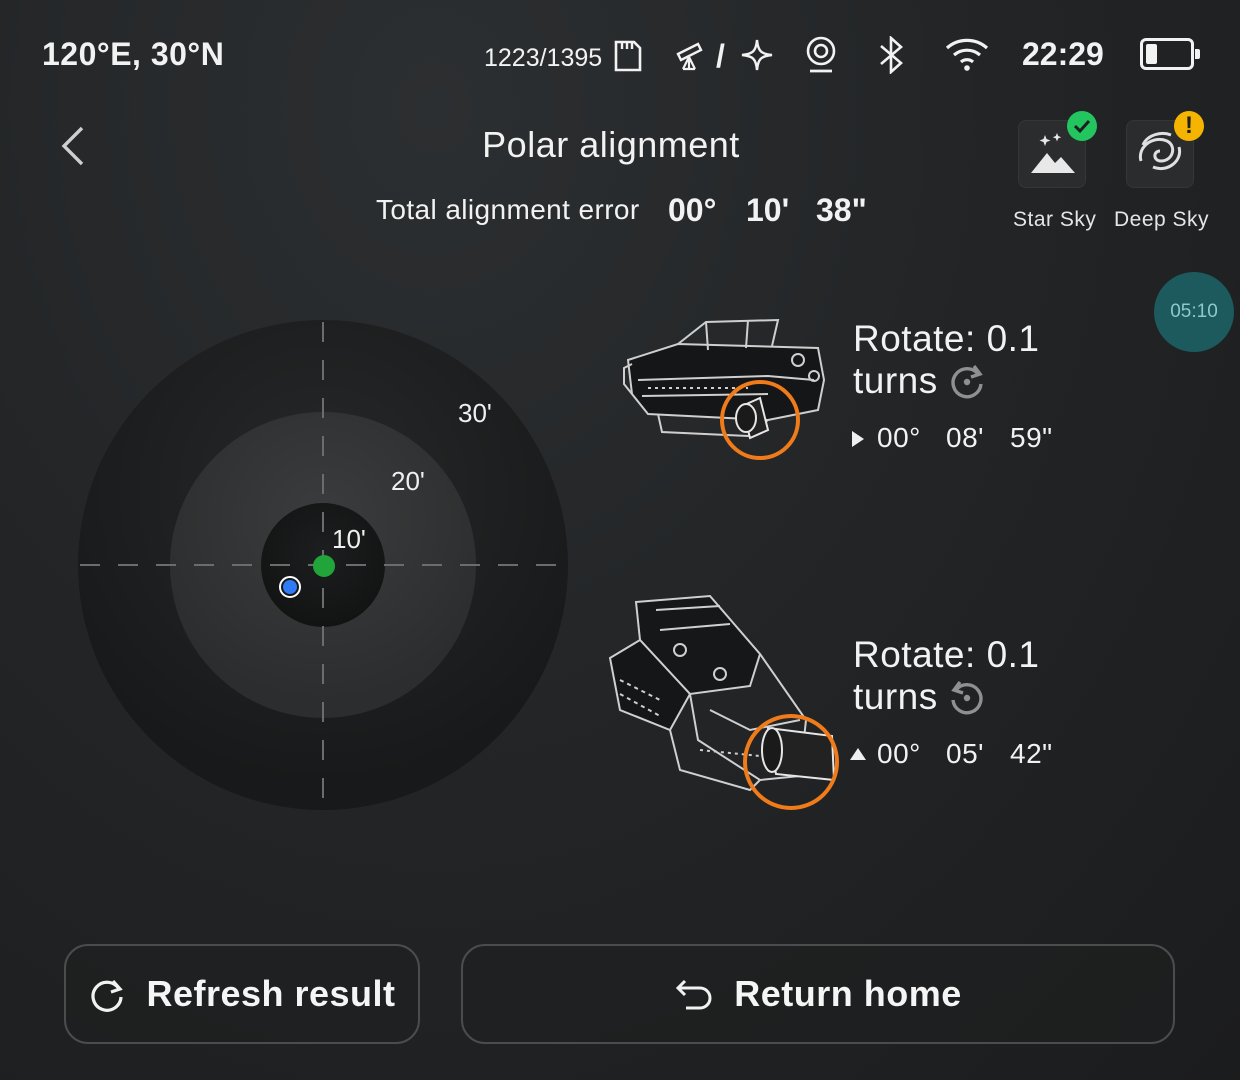 This screenshot has height=1080, width=1240. I want to click on star-mode-icon, so click(757, 55).